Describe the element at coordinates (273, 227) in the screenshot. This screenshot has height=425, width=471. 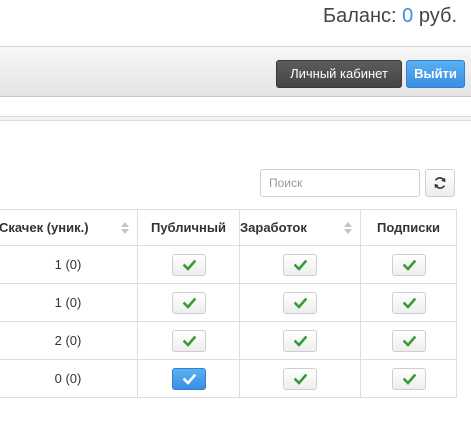
I see `column-header-label: Заработок` at that location.